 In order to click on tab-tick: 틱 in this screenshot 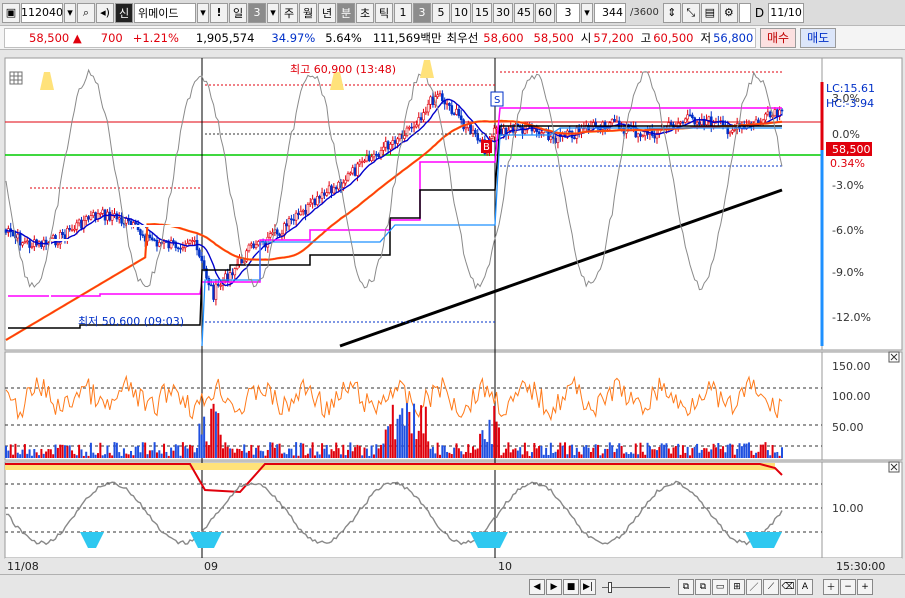, I will do `click(384, 12)`.